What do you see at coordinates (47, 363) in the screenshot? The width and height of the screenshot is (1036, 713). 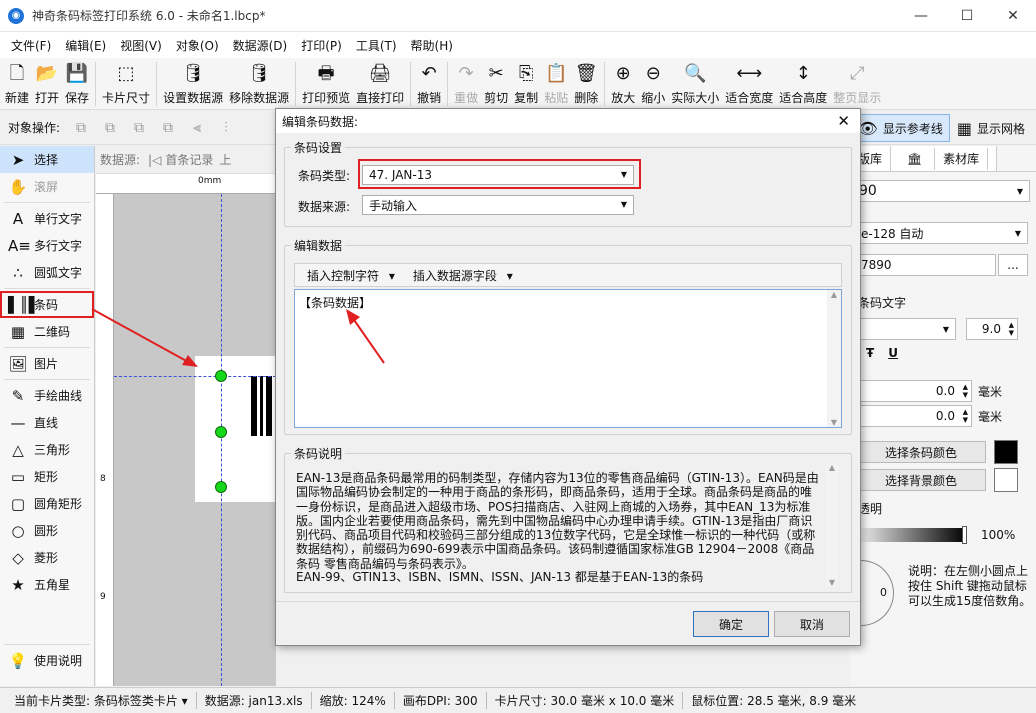 I see `tool-image: 🖼 图片` at bounding box center [47, 363].